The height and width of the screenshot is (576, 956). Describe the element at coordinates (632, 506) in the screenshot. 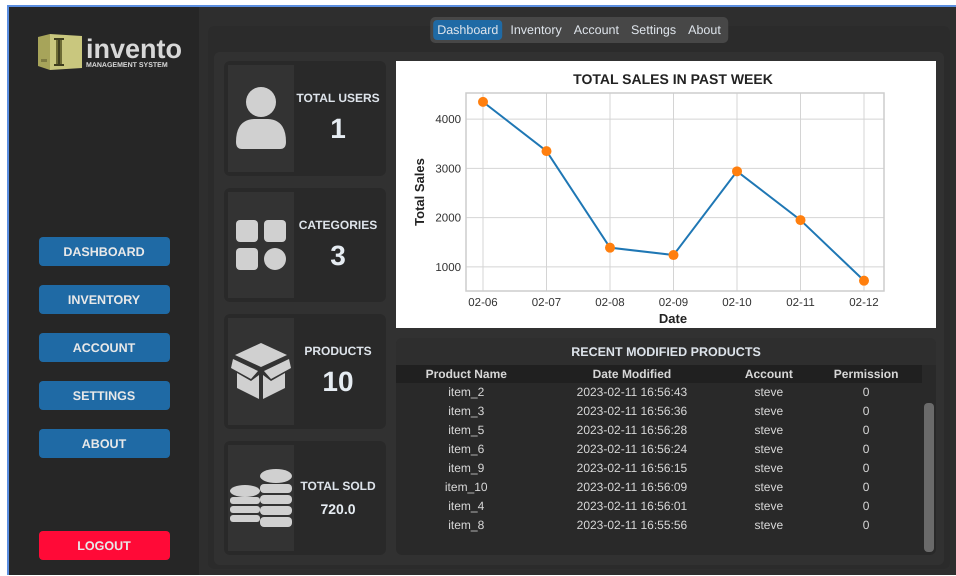

I see `table-cell-text: 2023-02-11 16:56:01` at that location.